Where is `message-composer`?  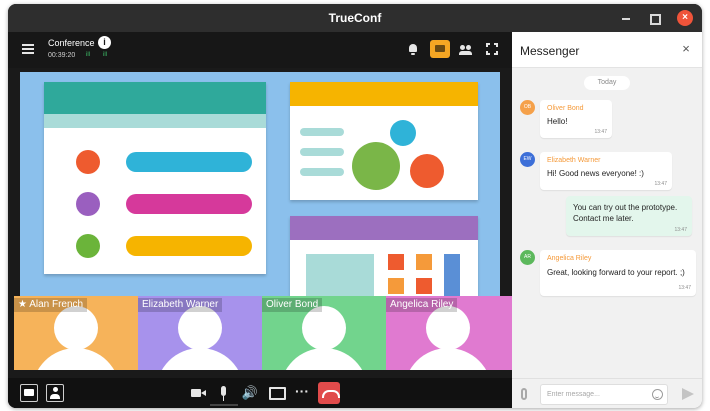 message-composer is located at coordinates (607, 393).